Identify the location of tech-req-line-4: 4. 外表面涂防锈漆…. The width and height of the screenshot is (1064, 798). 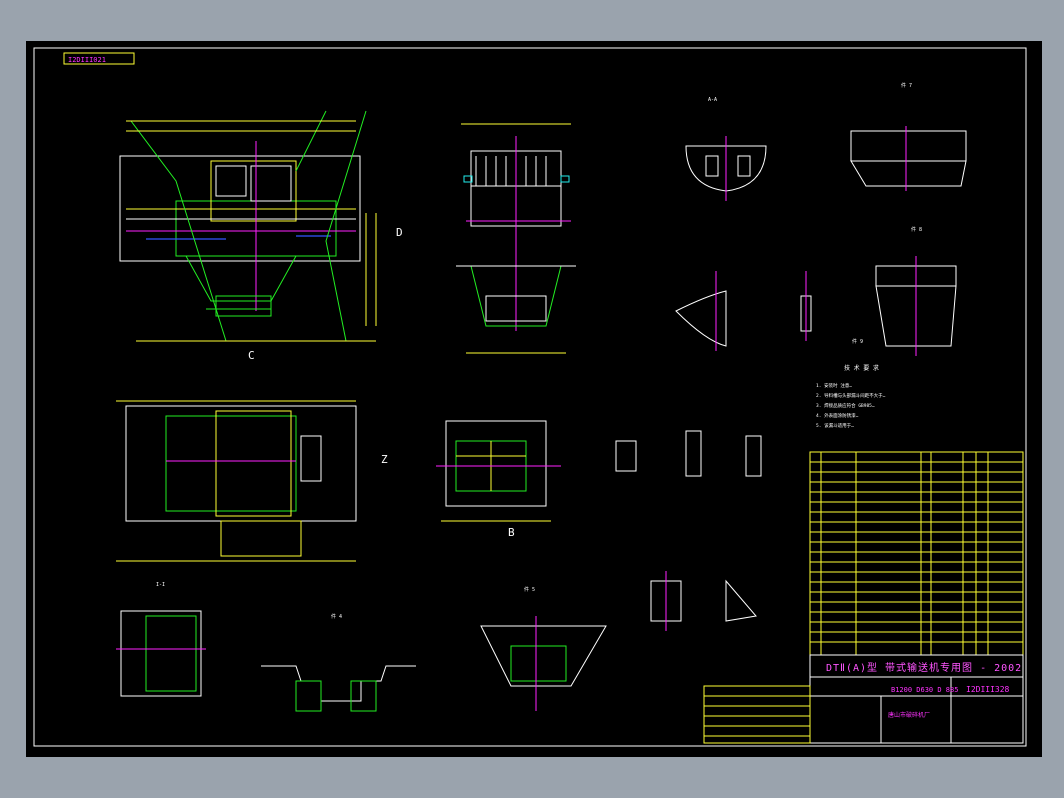
(837, 415).